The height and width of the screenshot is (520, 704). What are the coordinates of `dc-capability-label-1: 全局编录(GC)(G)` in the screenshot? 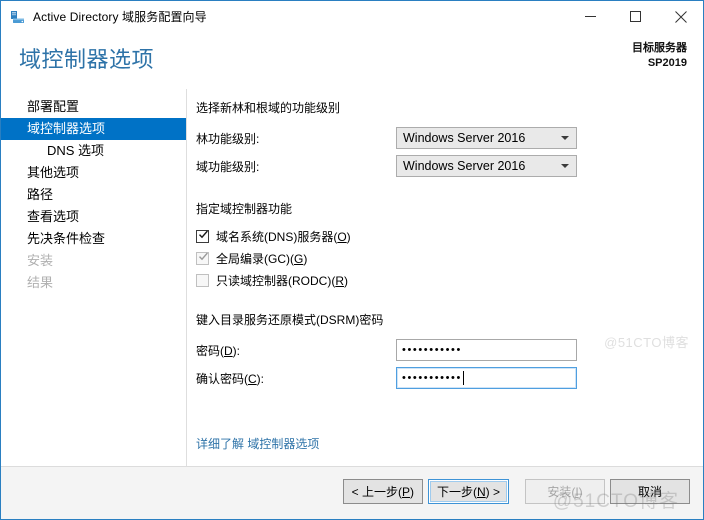 It's located at (262, 259).